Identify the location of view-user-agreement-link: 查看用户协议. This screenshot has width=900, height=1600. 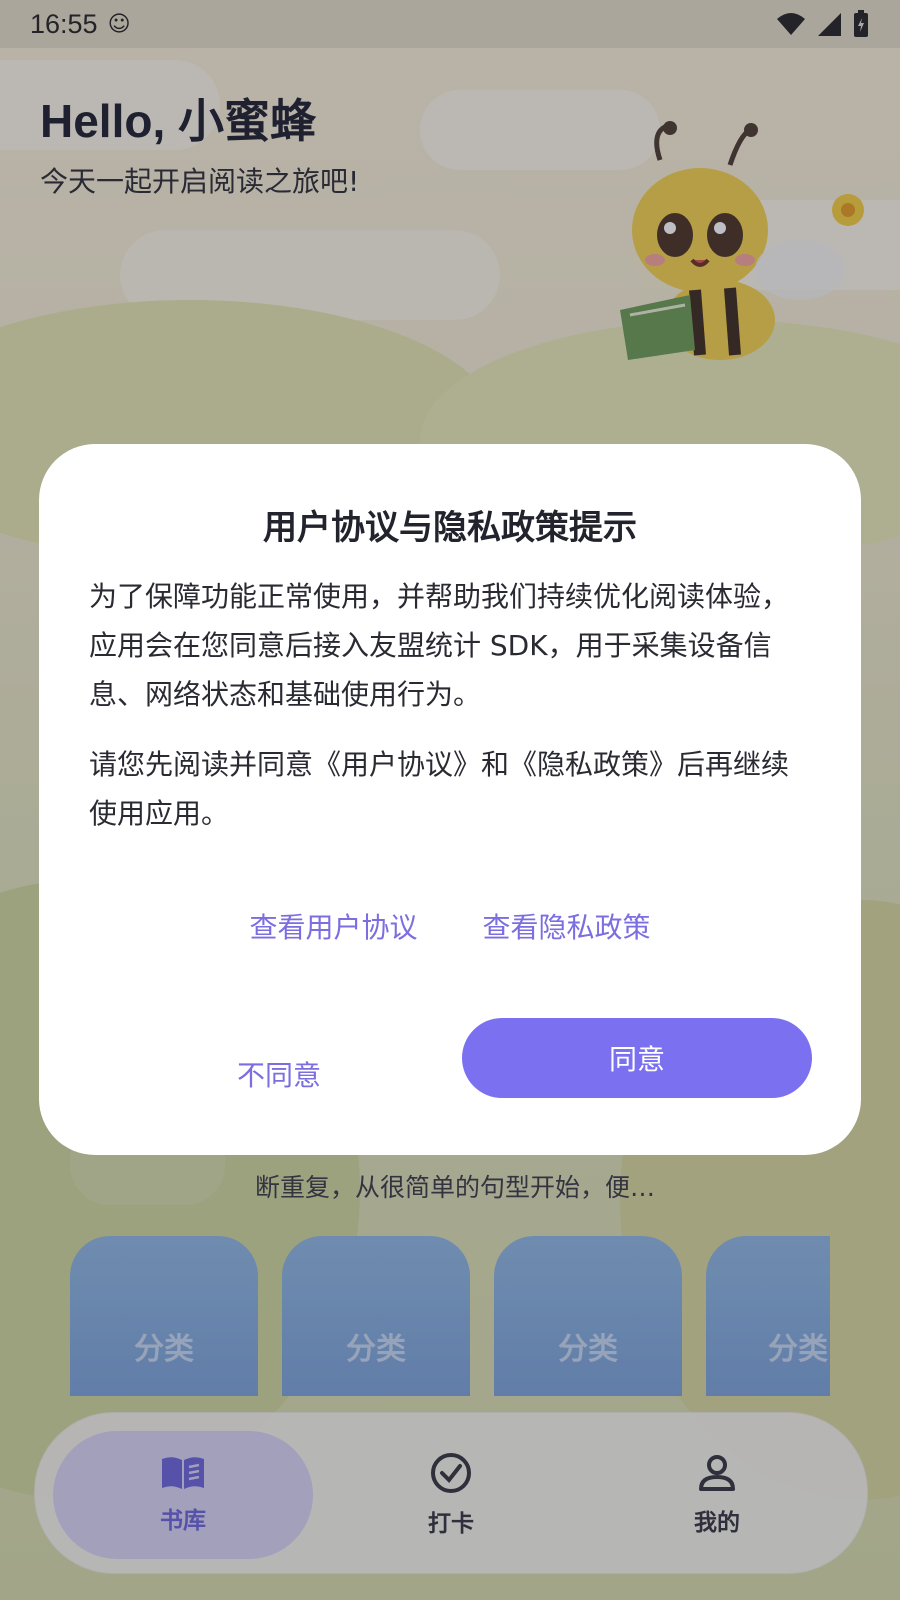
(333, 926).